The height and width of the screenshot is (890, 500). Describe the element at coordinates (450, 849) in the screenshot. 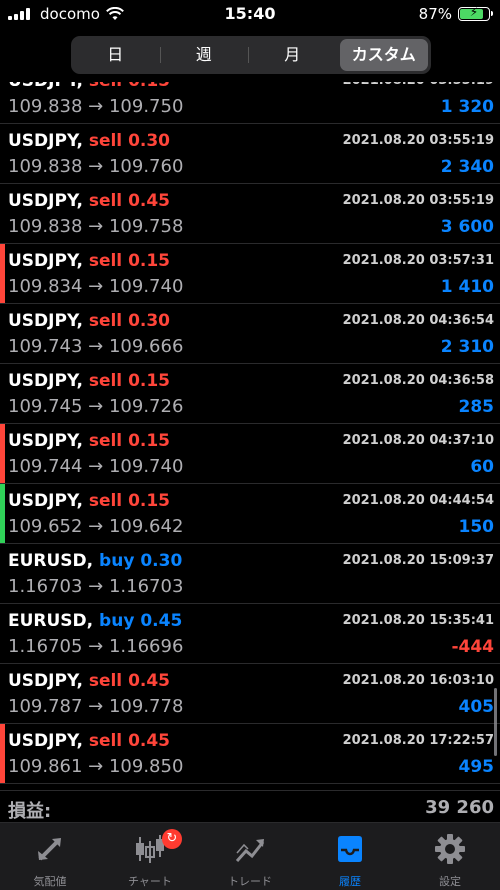

I see `gear-icon` at that location.